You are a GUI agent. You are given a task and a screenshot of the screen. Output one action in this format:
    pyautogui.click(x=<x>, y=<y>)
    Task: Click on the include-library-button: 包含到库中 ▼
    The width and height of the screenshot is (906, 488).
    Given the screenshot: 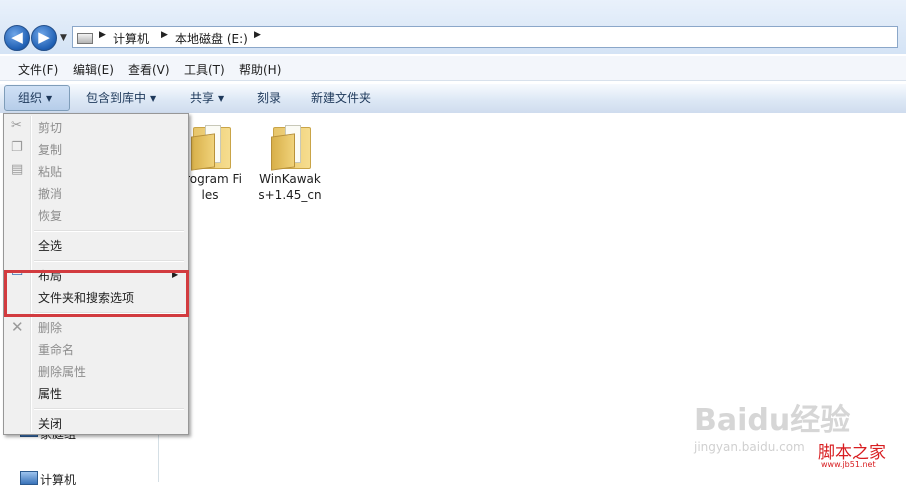 What is the action you would take?
    pyautogui.click(x=121, y=98)
    